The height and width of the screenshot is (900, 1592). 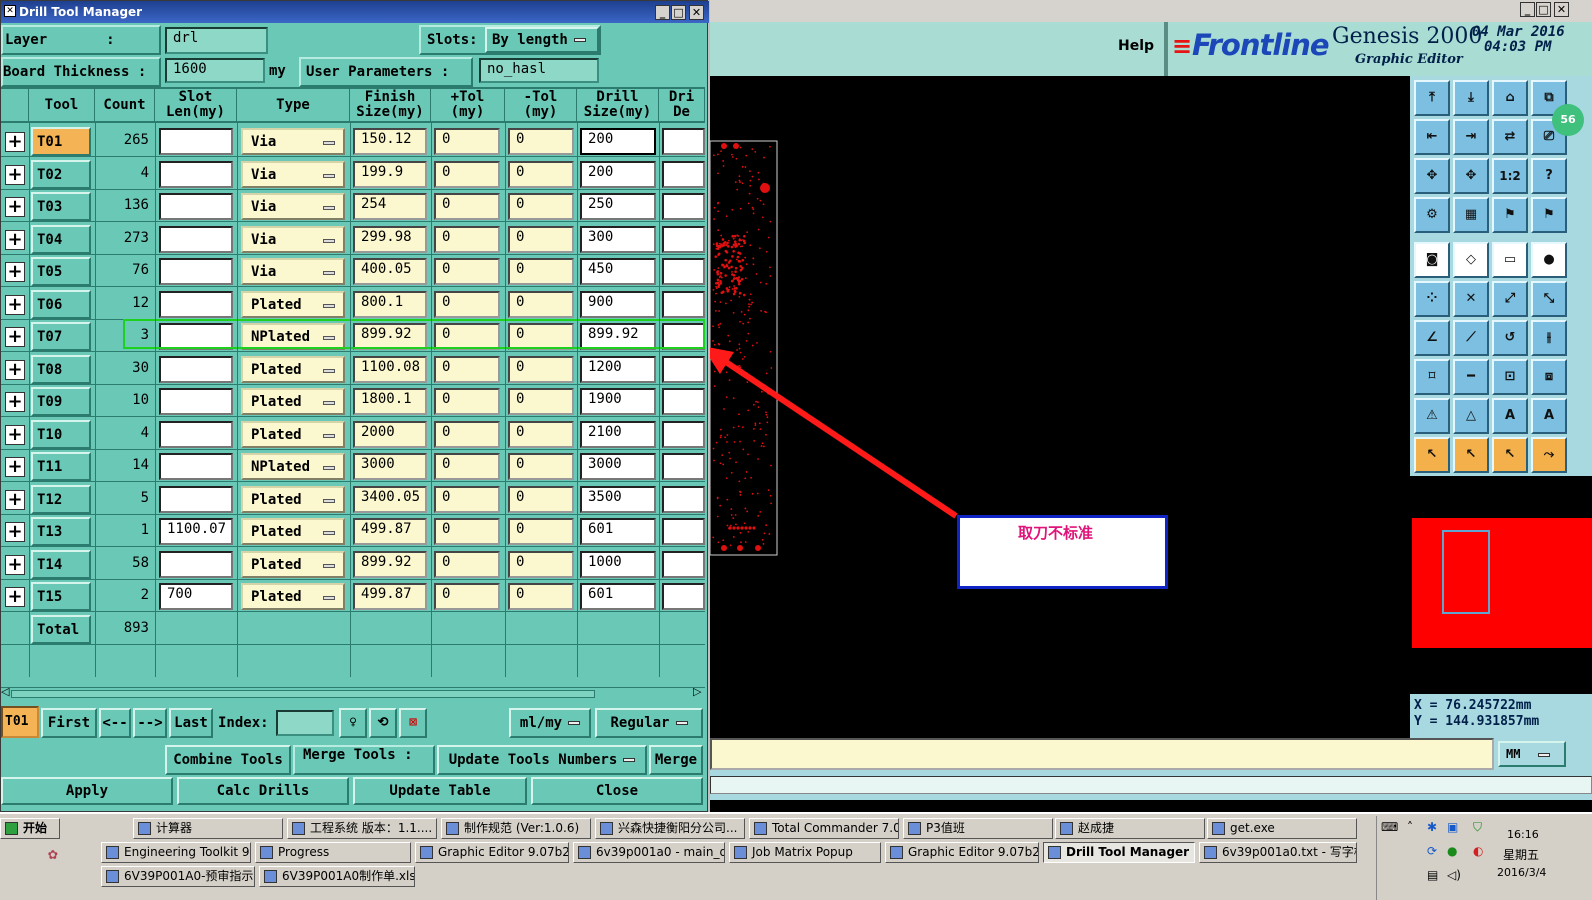 I want to click on message-field, so click(x=1102, y=754).